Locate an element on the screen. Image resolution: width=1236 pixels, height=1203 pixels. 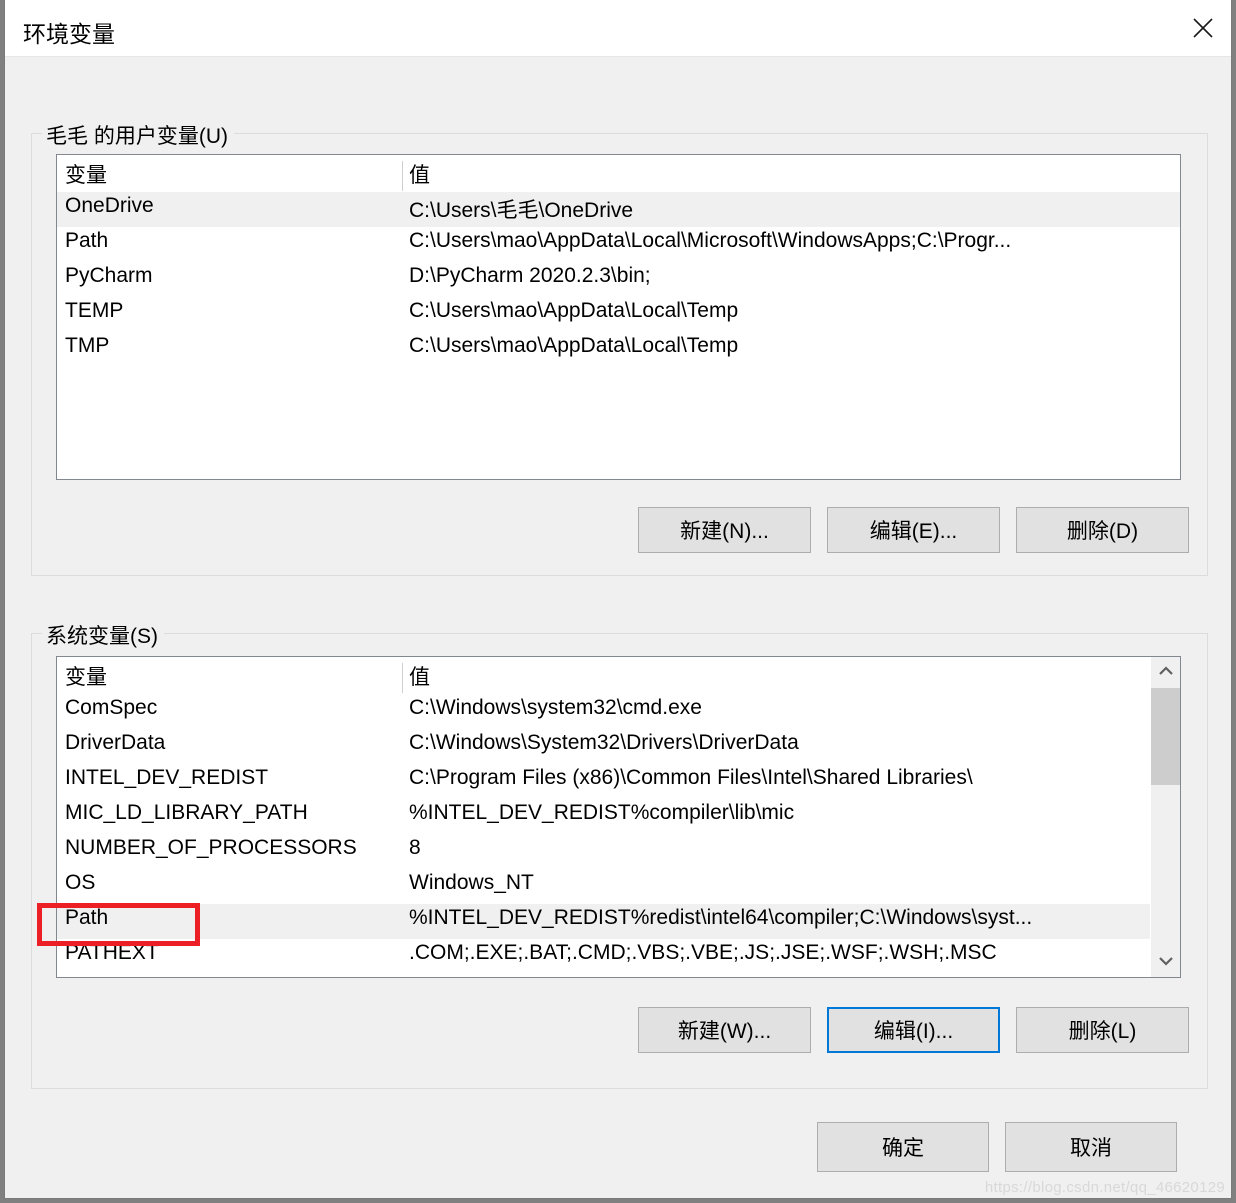
system-delete-button: 删除(L) is located at coordinates (1102, 1030).